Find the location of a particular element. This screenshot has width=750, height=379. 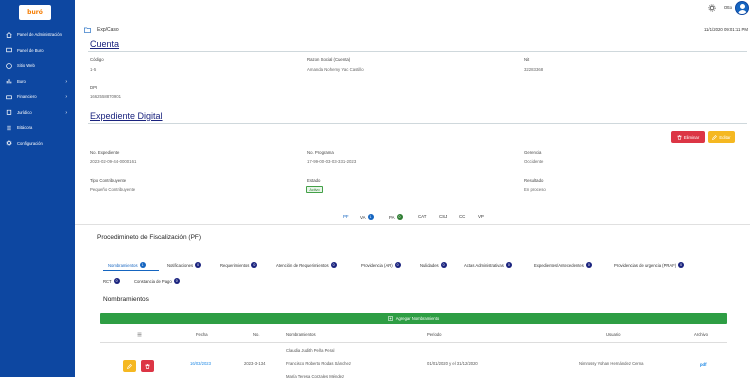

no-expediente-value: 2023-02-09-44-0000161 is located at coordinates (113, 161).